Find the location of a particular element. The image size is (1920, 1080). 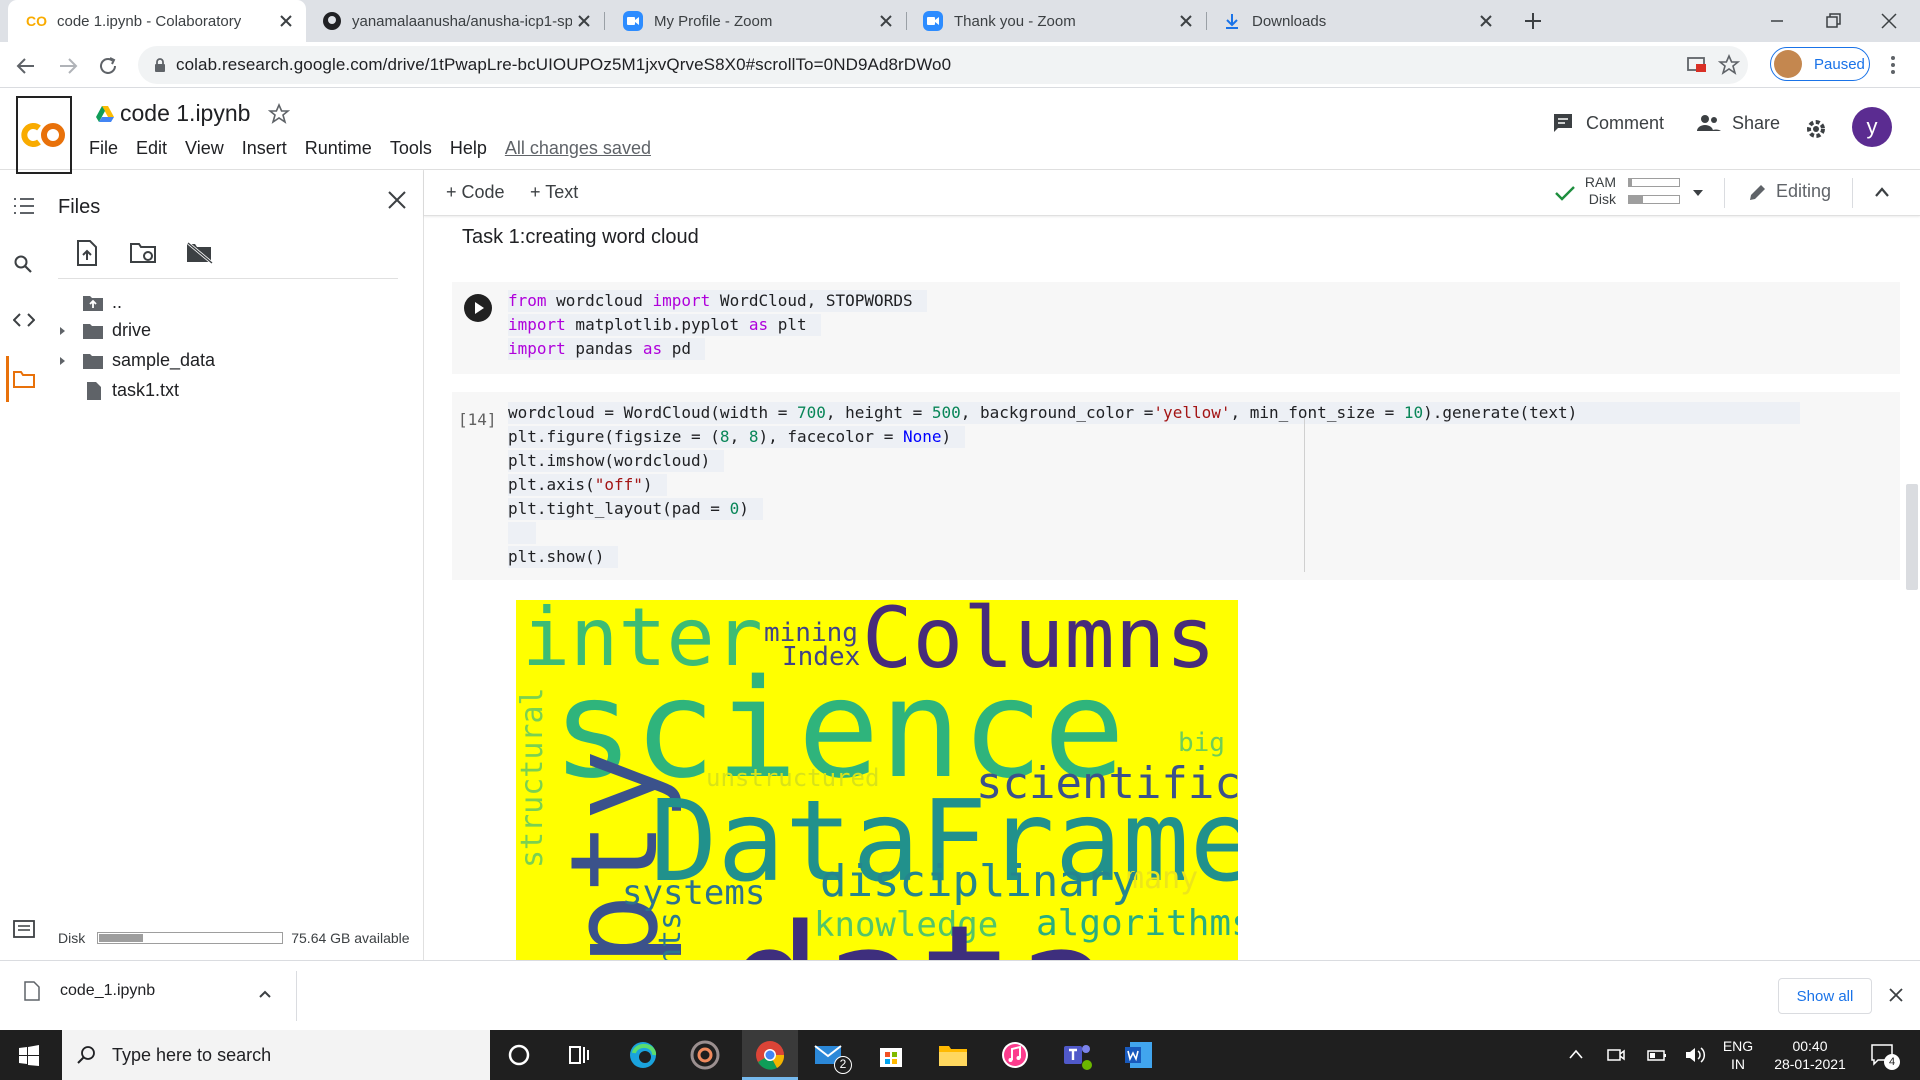

text-cell: Task 1:creating word cloud is located at coordinates (580, 237).